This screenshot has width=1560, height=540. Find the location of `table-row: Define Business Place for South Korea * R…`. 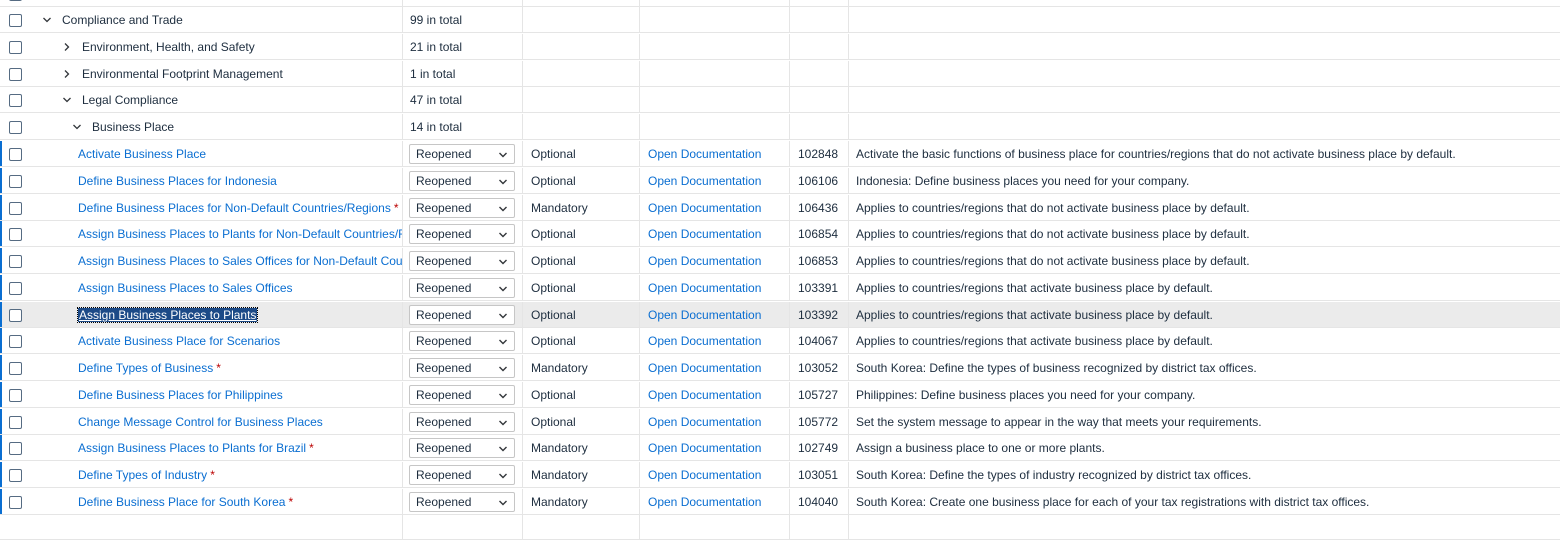

table-row: Define Business Place for South Korea * R… is located at coordinates (780, 502).